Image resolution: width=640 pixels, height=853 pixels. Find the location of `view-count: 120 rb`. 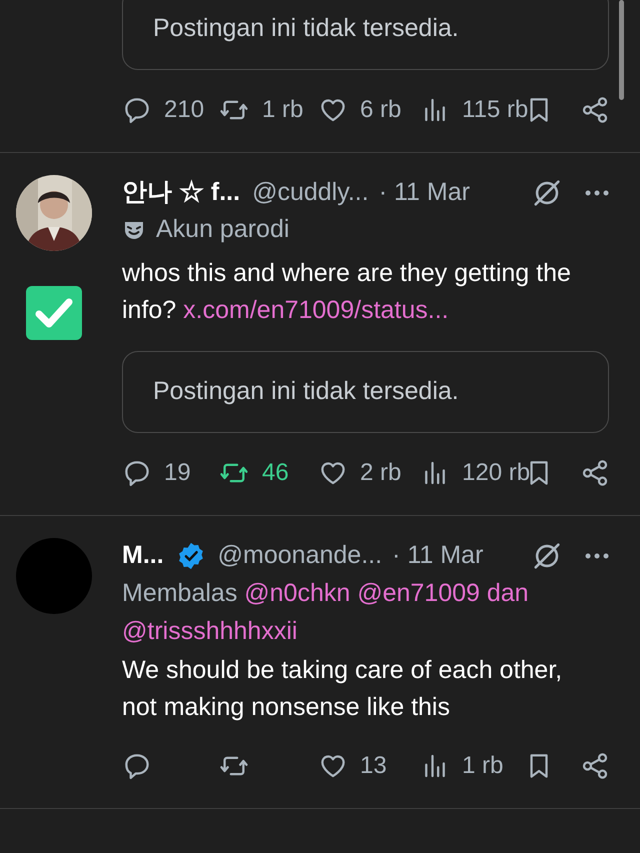

view-count: 120 rb is located at coordinates (496, 473).